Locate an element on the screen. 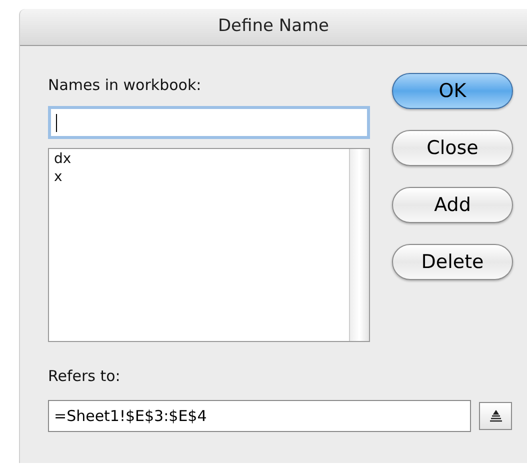 The image size is (527, 466). dialog-button: Close is located at coordinates (452, 148).